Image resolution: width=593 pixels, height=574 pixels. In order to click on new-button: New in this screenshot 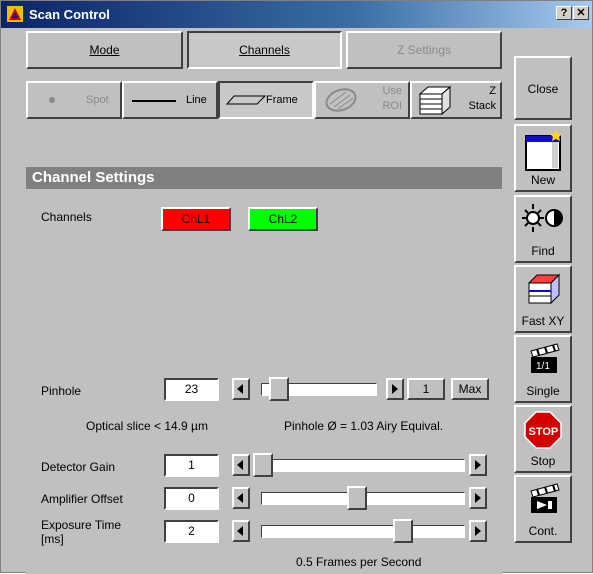, I will do `click(543, 158)`.